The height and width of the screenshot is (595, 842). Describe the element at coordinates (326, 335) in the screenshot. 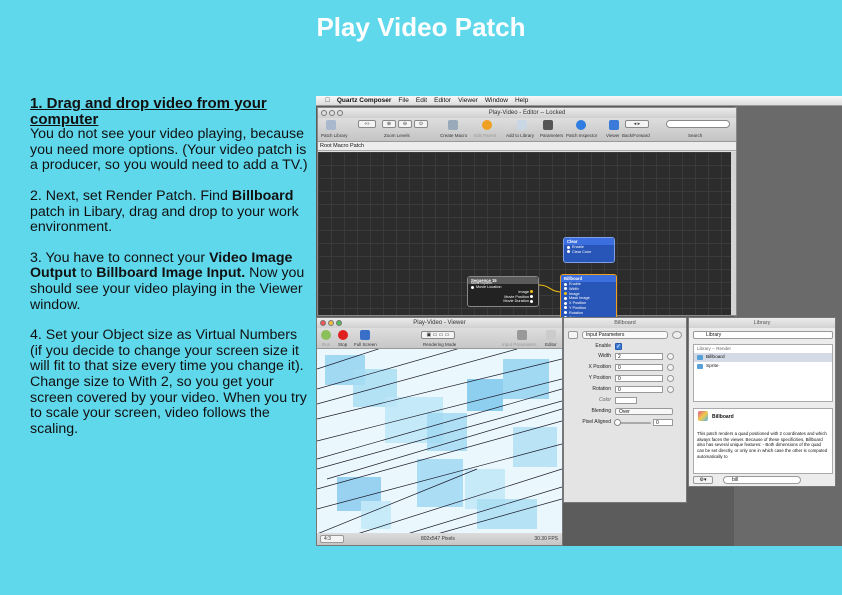

I see `run-icon` at that location.